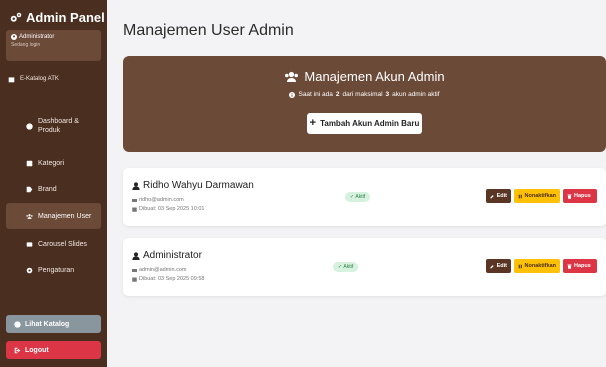  What do you see at coordinates (374, 76) in the screenshot?
I see `hero-title: Manajemen Akun Admin` at bounding box center [374, 76].